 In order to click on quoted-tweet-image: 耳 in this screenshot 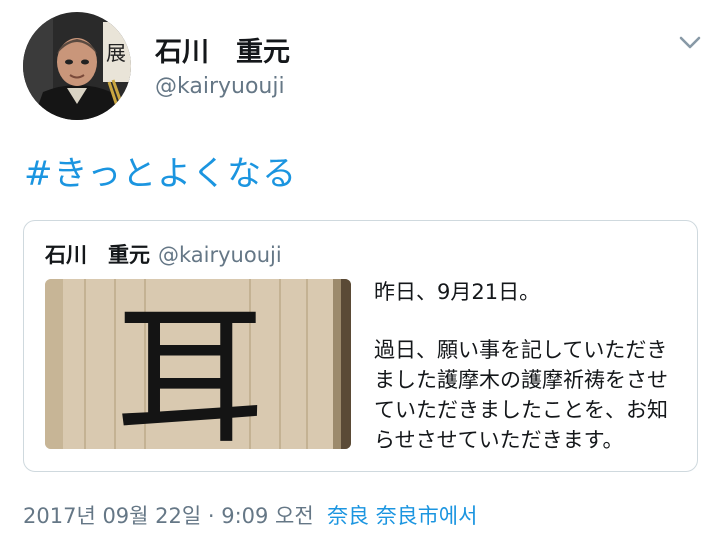, I will do `click(198, 364)`.